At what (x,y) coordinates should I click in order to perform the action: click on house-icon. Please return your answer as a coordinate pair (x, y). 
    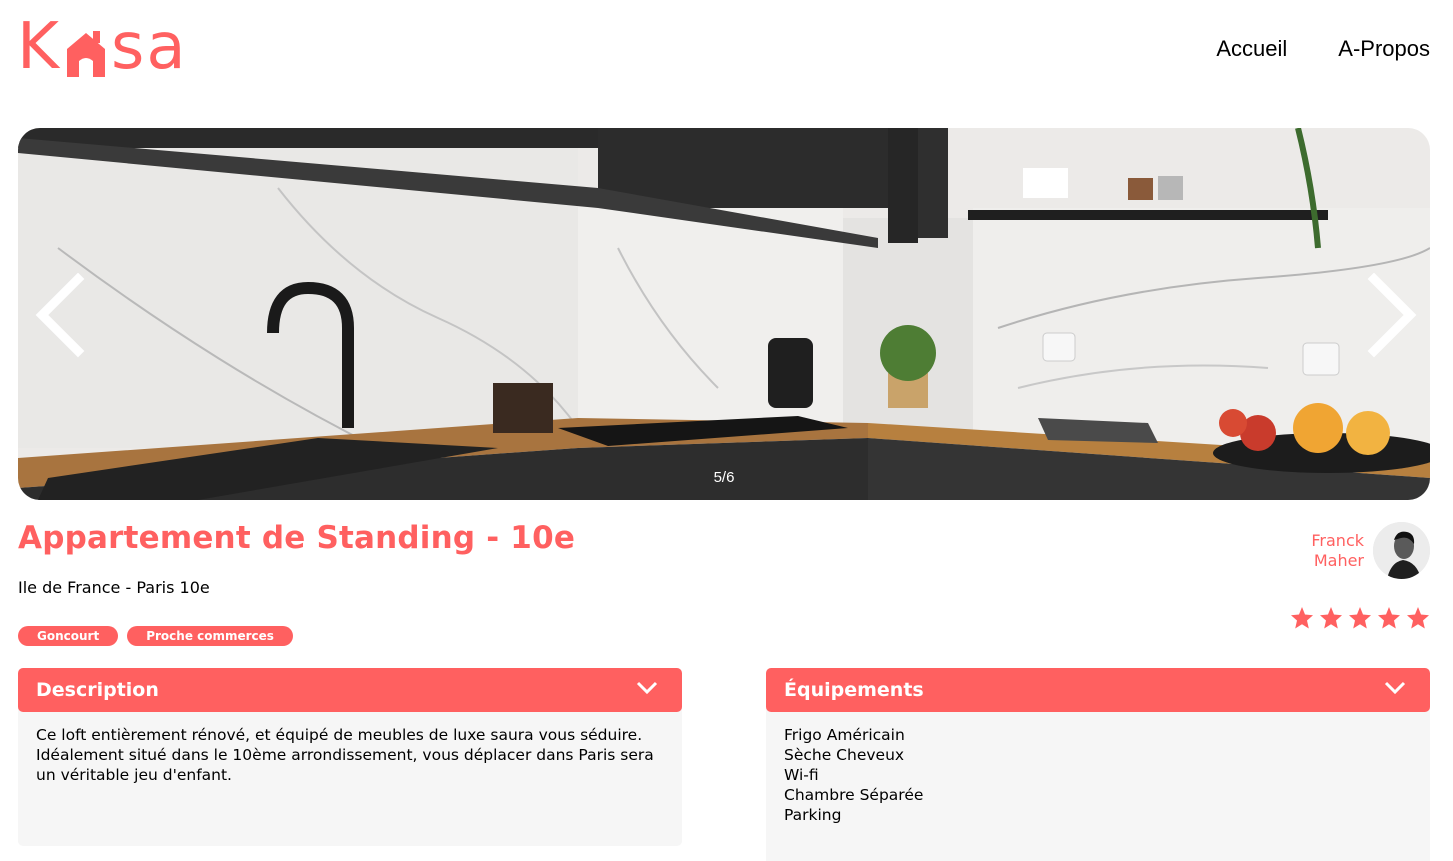
    Looking at the image, I should click on (85, 54).